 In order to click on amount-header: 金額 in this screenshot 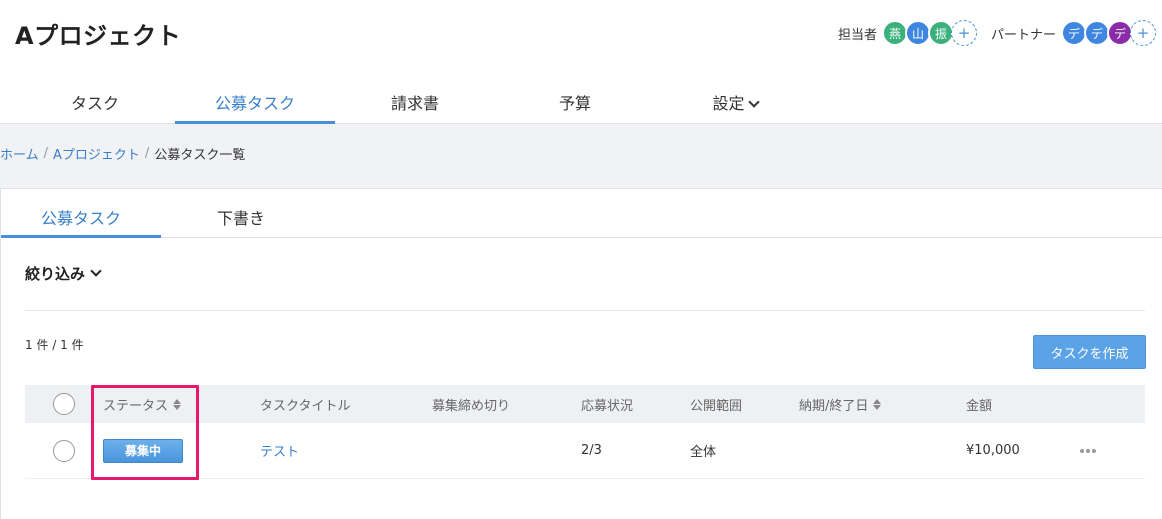, I will do `click(979, 406)`.